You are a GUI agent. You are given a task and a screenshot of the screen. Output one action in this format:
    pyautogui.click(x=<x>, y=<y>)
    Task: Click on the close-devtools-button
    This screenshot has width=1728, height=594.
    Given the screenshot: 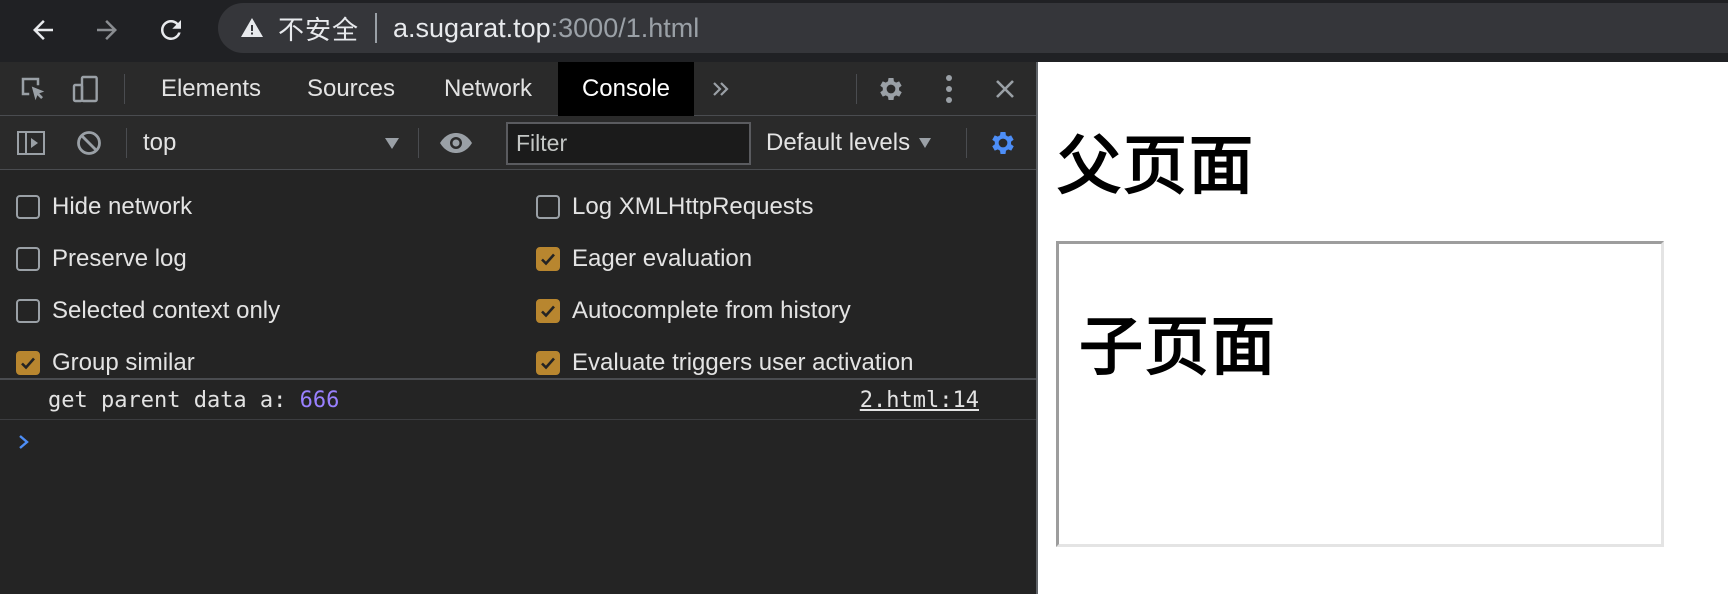 What is the action you would take?
    pyautogui.click(x=1005, y=89)
    